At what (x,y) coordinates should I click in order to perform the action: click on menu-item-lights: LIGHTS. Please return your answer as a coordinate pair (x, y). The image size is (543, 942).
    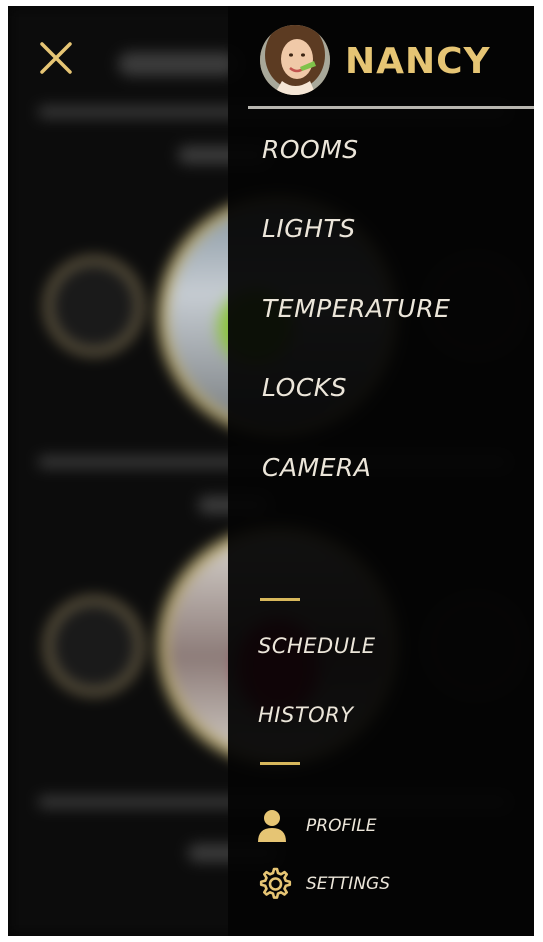
    Looking at the image, I should click on (309, 229).